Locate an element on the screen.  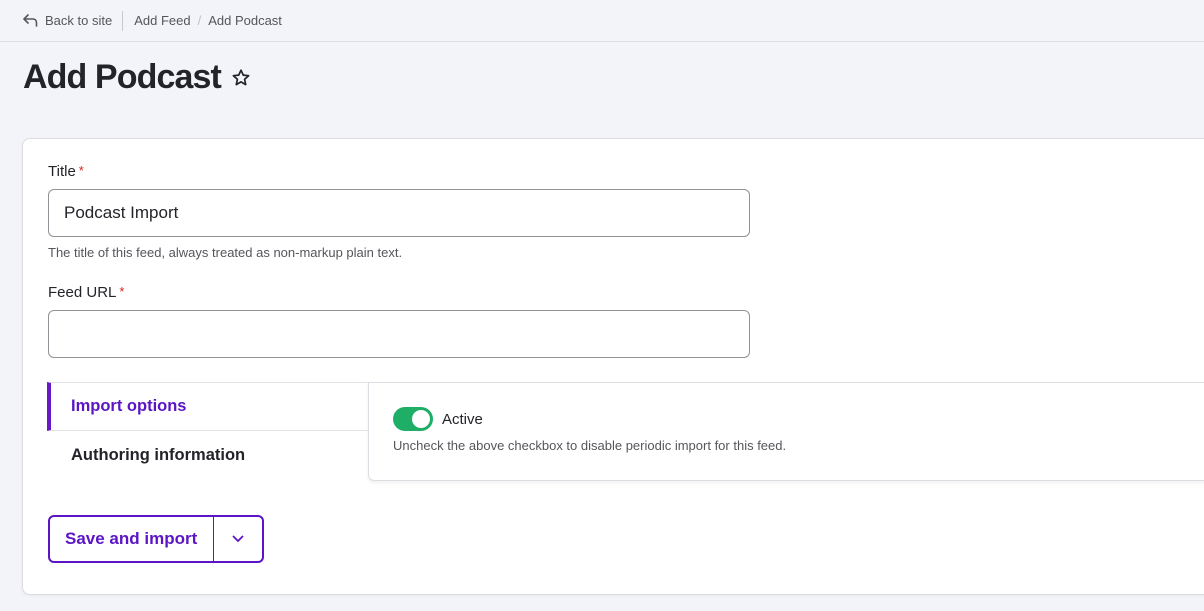
page-title: Add Podcast is located at coordinates (122, 77).